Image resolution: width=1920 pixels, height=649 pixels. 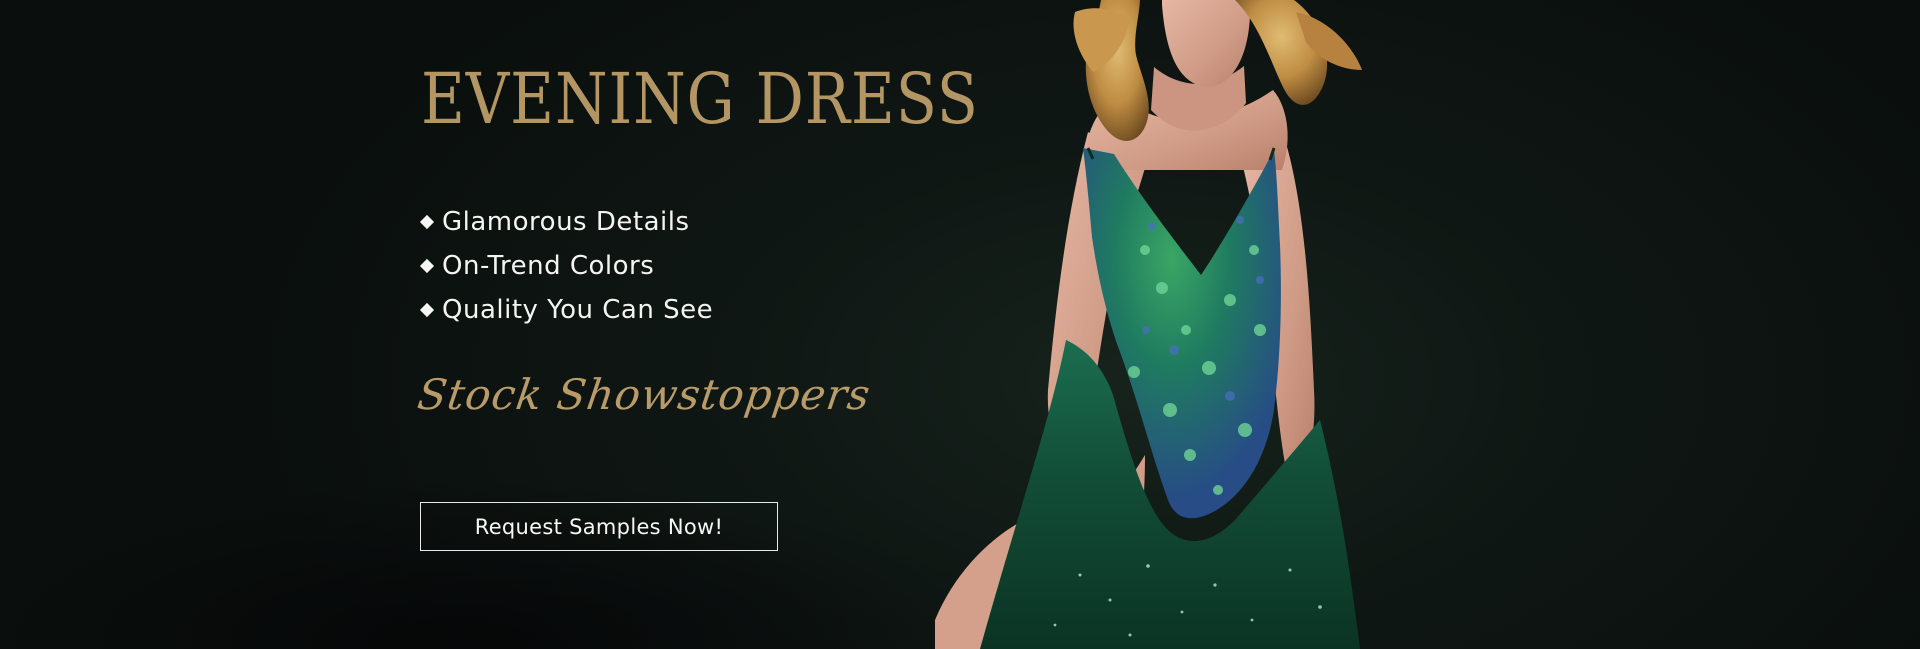 What do you see at coordinates (700, 99) in the screenshot?
I see `page-title: EVENING DRESS` at bounding box center [700, 99].